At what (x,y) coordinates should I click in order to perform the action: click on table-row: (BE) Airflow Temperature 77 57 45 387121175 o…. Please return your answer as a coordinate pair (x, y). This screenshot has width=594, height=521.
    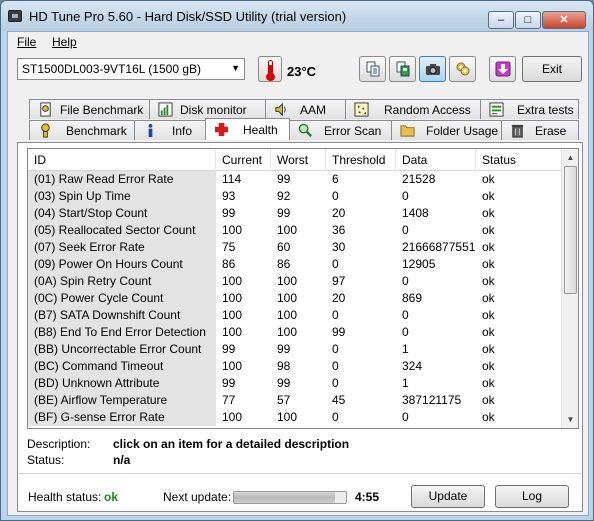
    Looking at the image, I should click on (294, 400).